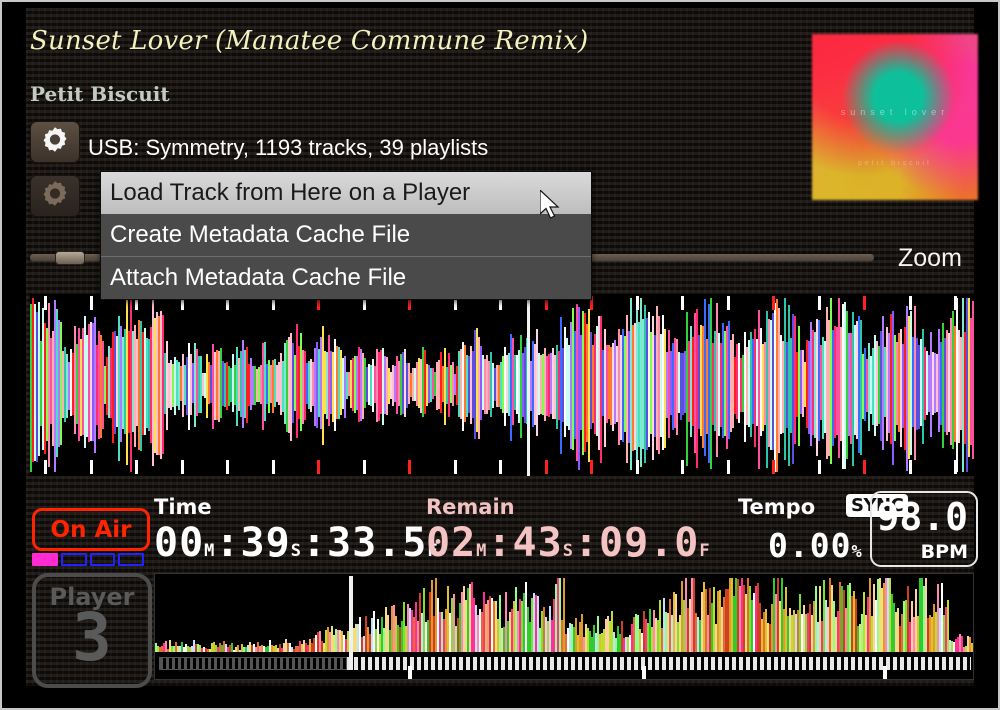 The height and width of the screenshot is (710, 1000). Describe the element at coordinates (346, 277) in the screenshot. I see `menu-item-3: Attach Metadata Cache File` at that location.